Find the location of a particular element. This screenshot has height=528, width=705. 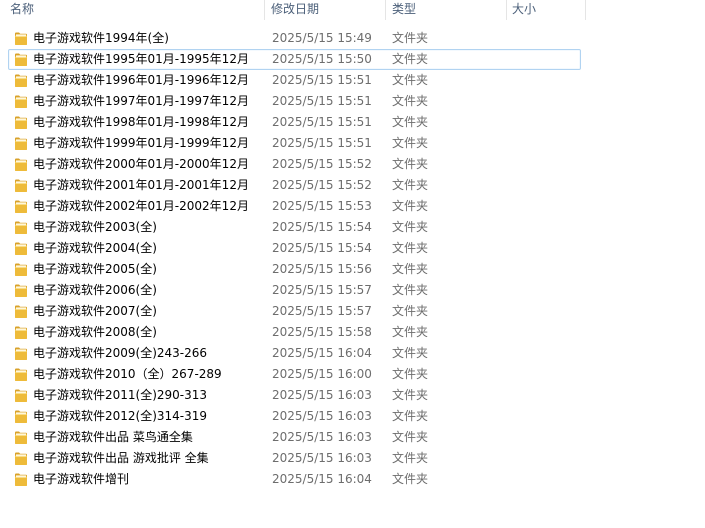

file-row: 电子游戏软件2006(全) 2025/5/15 15:57 文件夹 is located at coordinates (294, 290).